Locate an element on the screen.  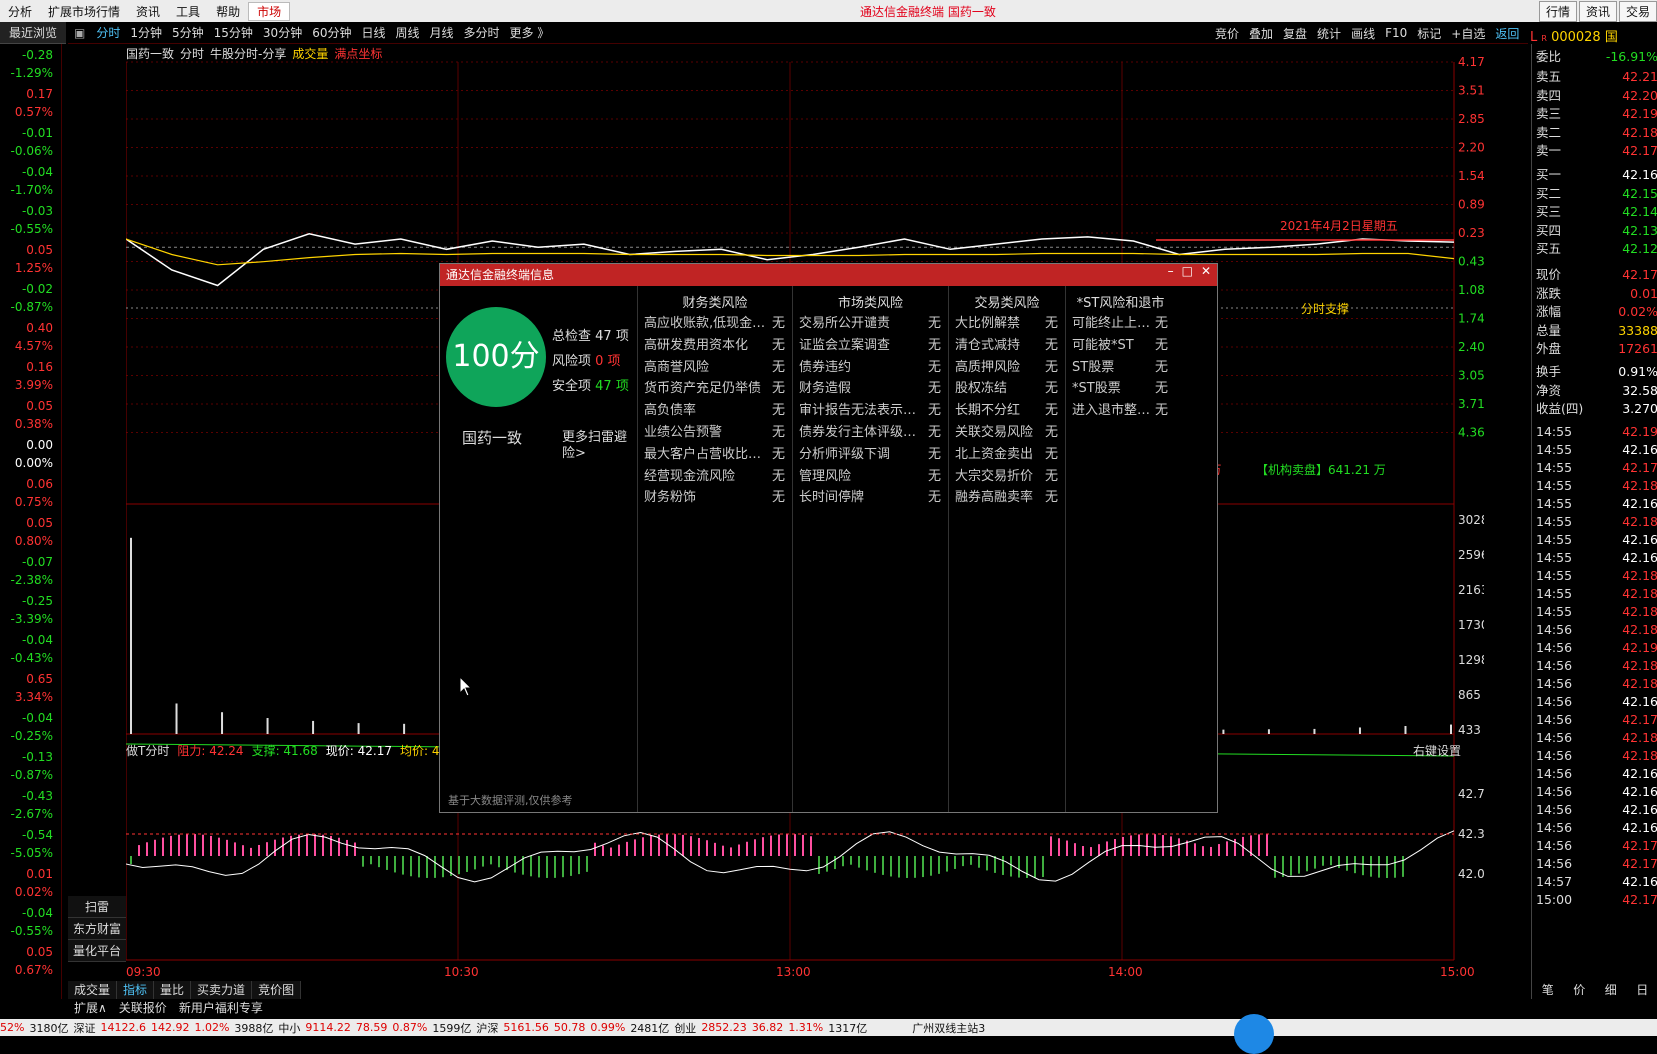
toolbar-button: 竞价 is located at coordinates (1227, 33).